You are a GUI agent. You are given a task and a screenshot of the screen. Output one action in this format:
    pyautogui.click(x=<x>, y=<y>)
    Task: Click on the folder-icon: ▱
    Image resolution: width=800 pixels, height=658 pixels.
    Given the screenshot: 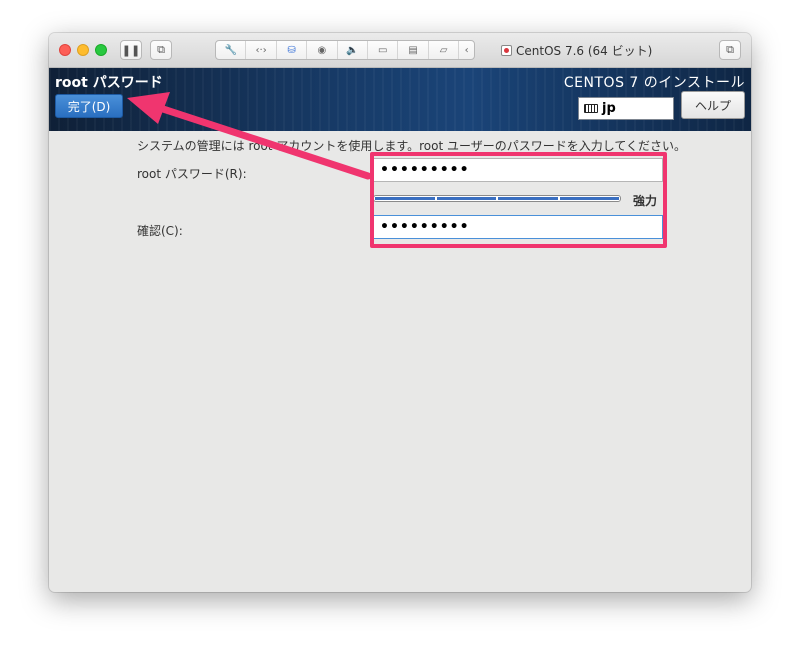 What is the action you would take?
    pyautogui.click(x=443, y=50)
    